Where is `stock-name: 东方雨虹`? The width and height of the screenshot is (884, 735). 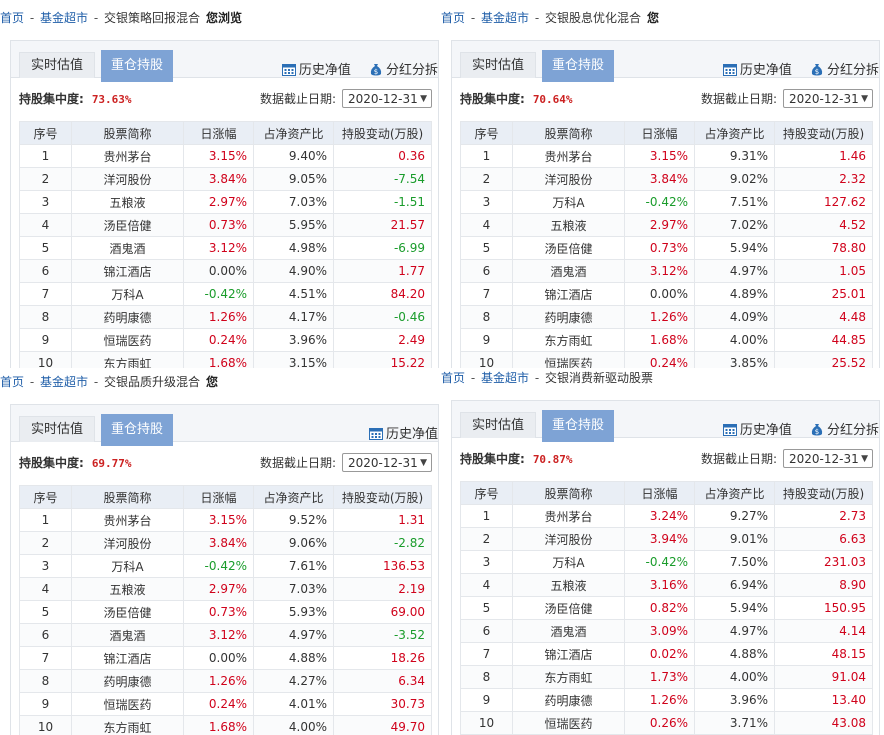 stock-name: 东方雨虹 is located at coordinates (568, 677).